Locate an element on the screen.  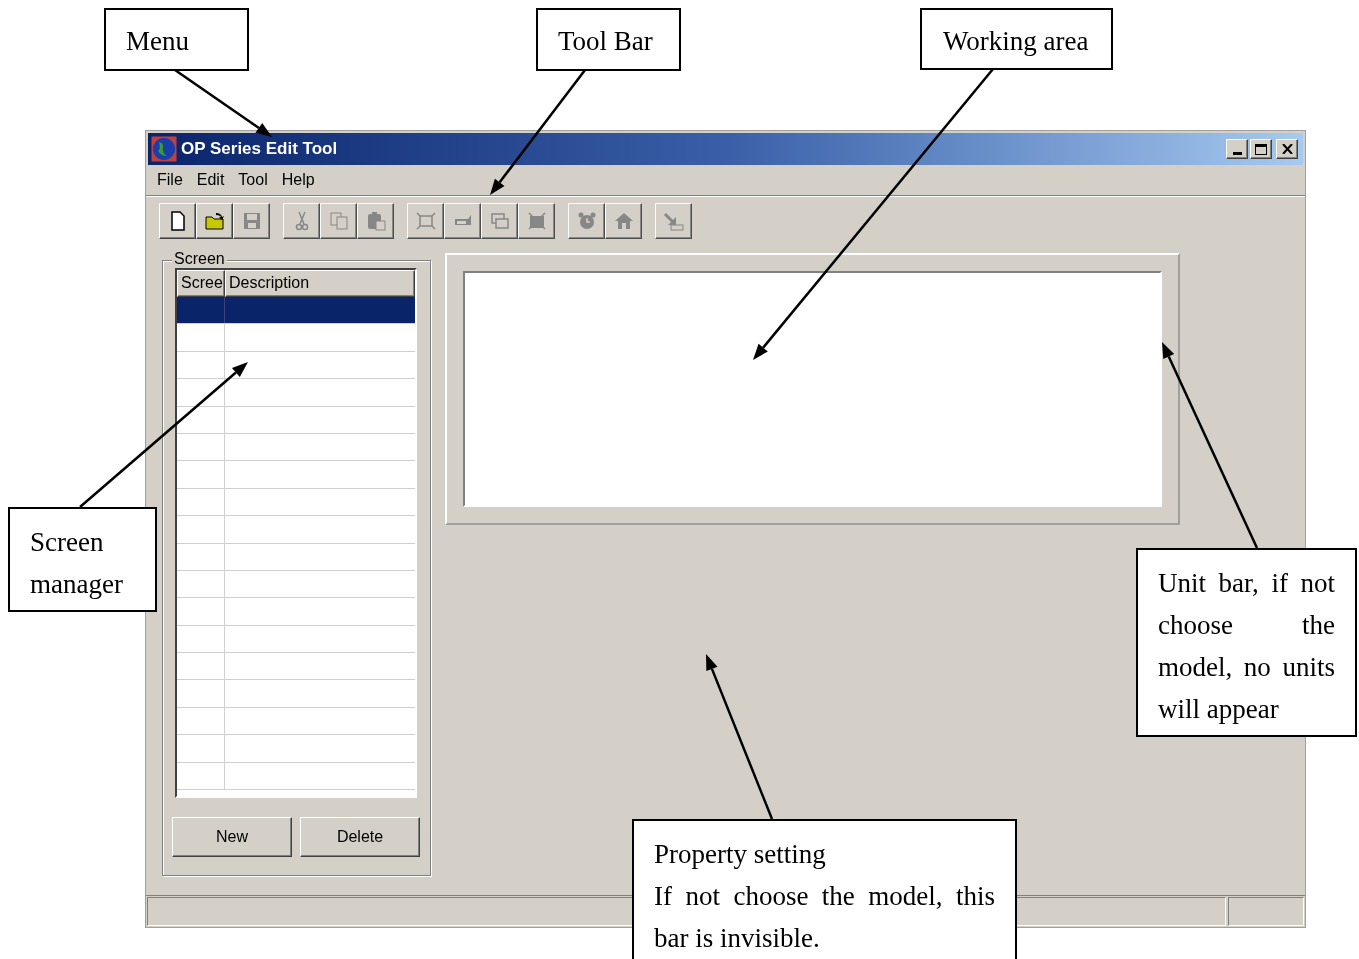
minimize-button is located at coordinates (1237, 149).